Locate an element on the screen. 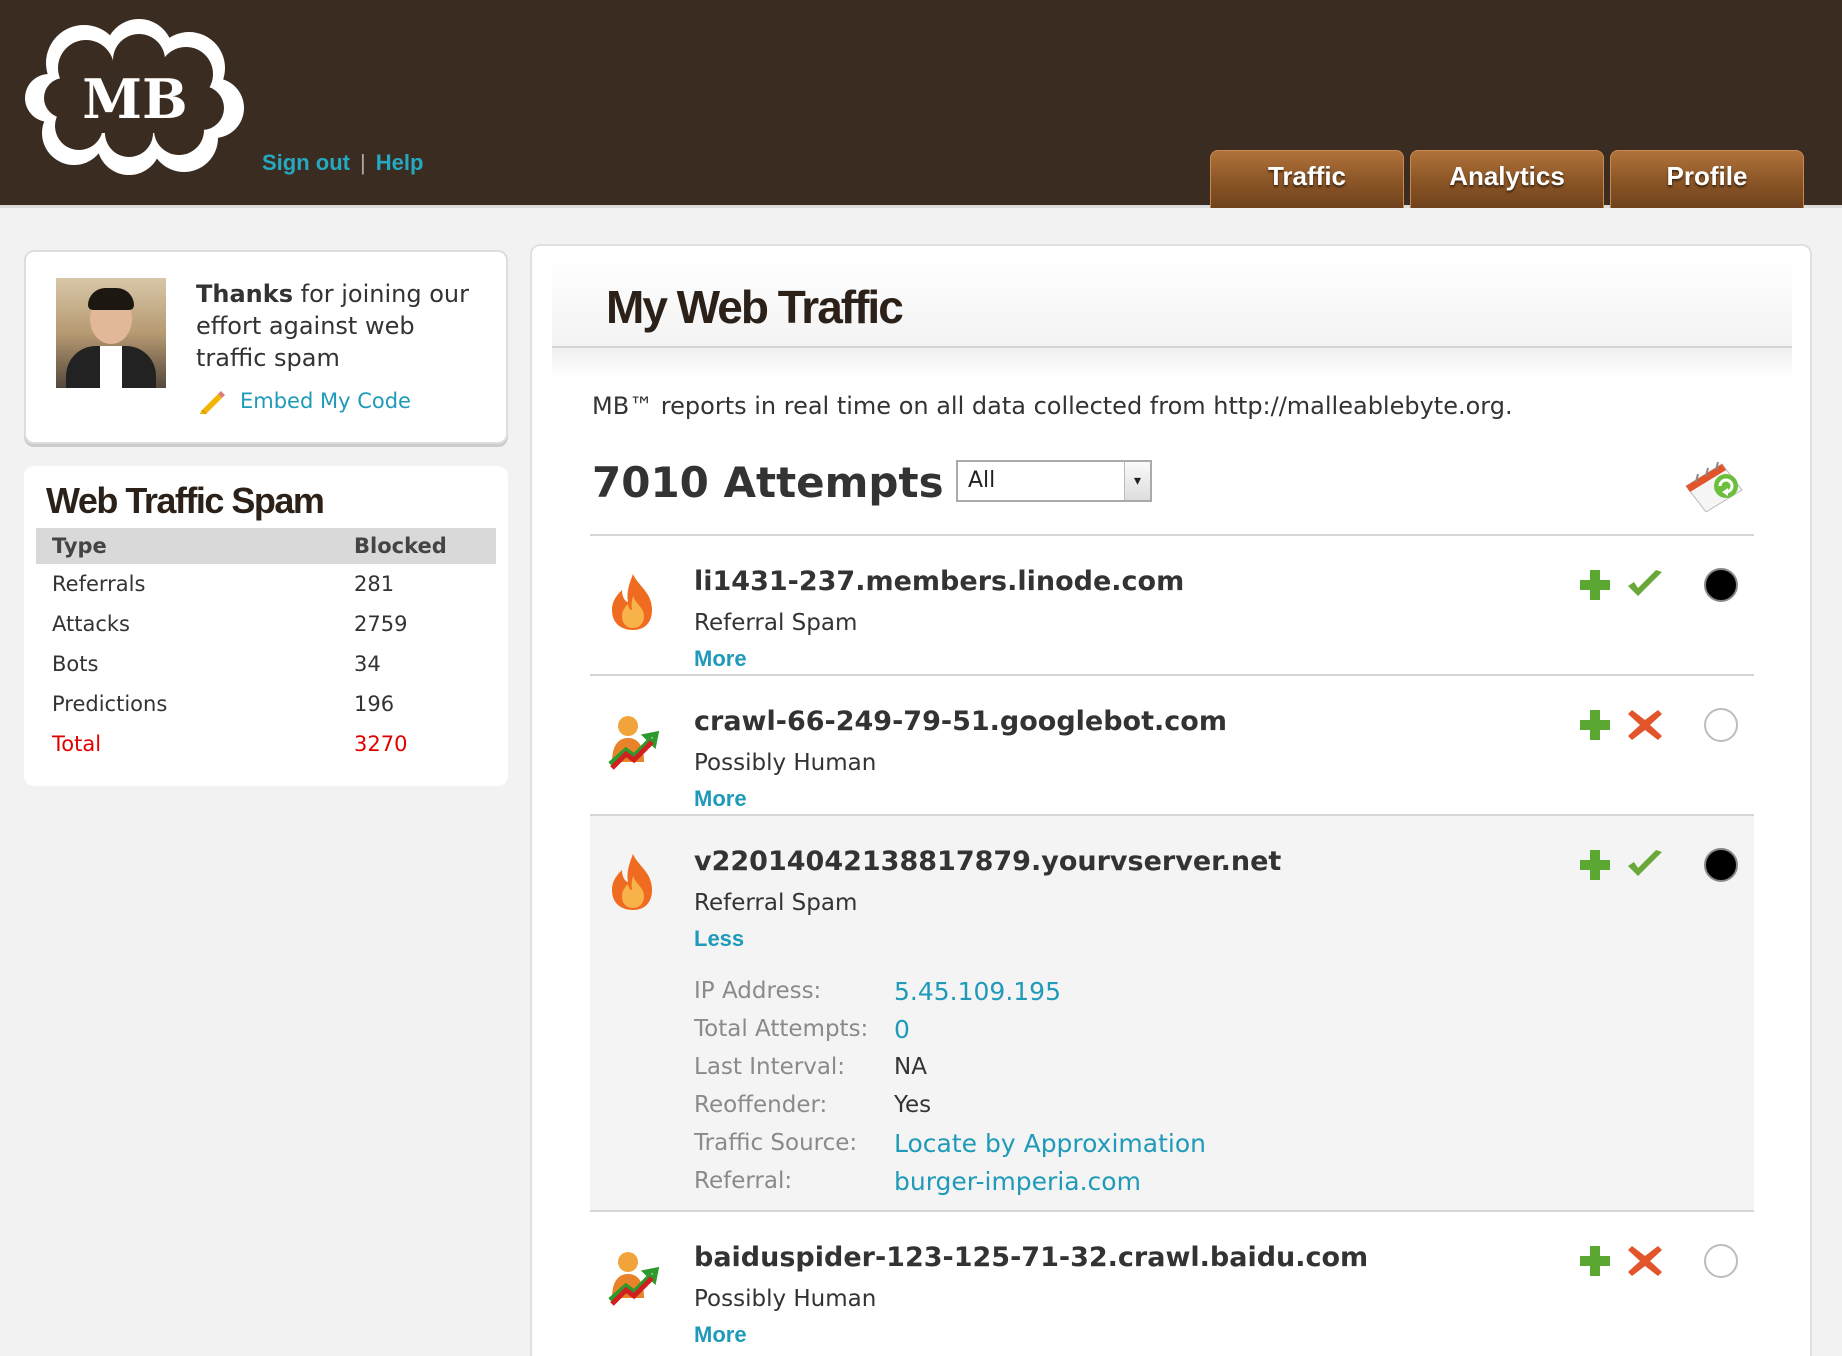 Image resolution: width=1842 pixels, height=1356 pixels. thanks-bold: Thanks is located at coordinates (244, 294).